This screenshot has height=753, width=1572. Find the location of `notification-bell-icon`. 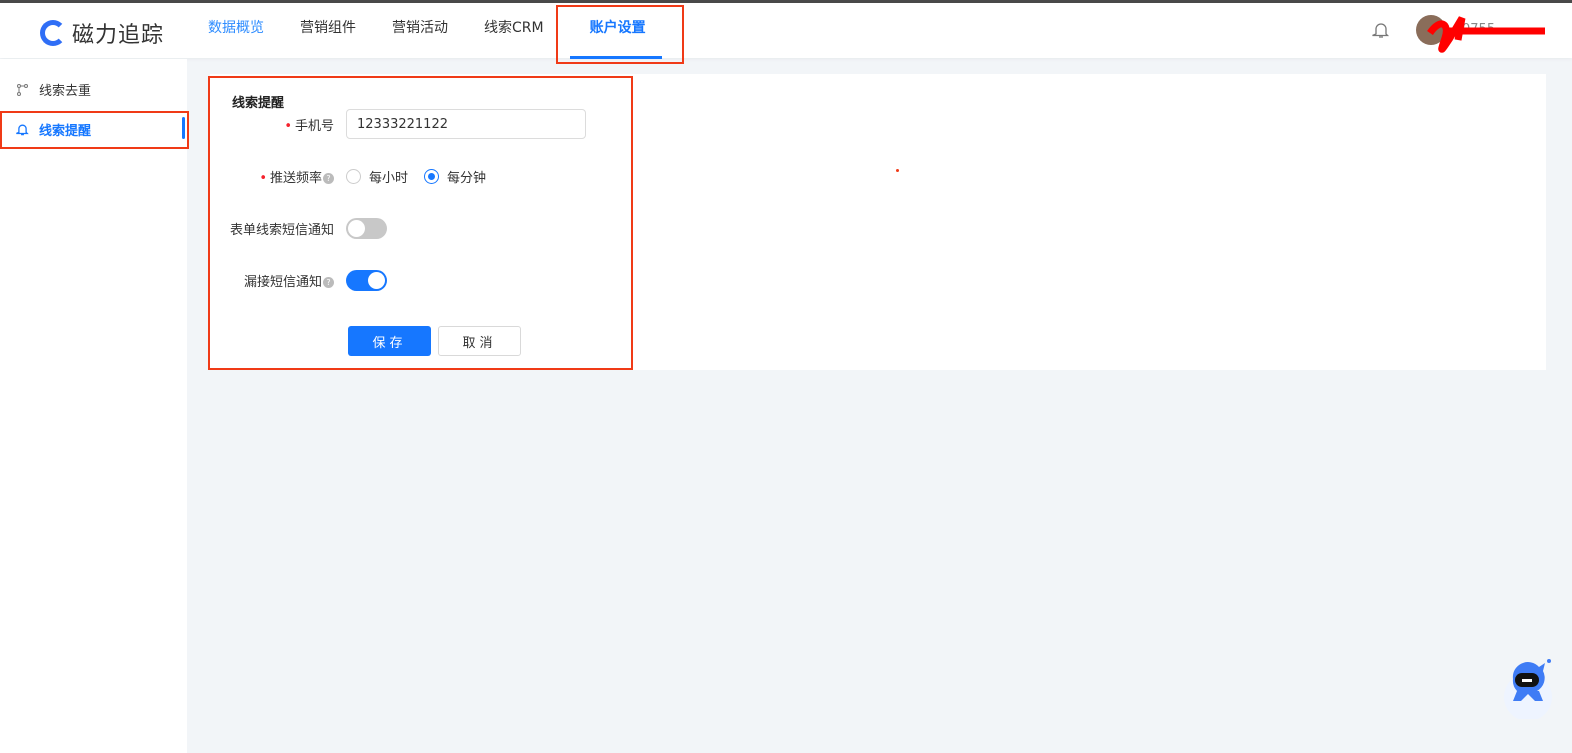

notification-bell-icon is located at coordinates (1381, 30).